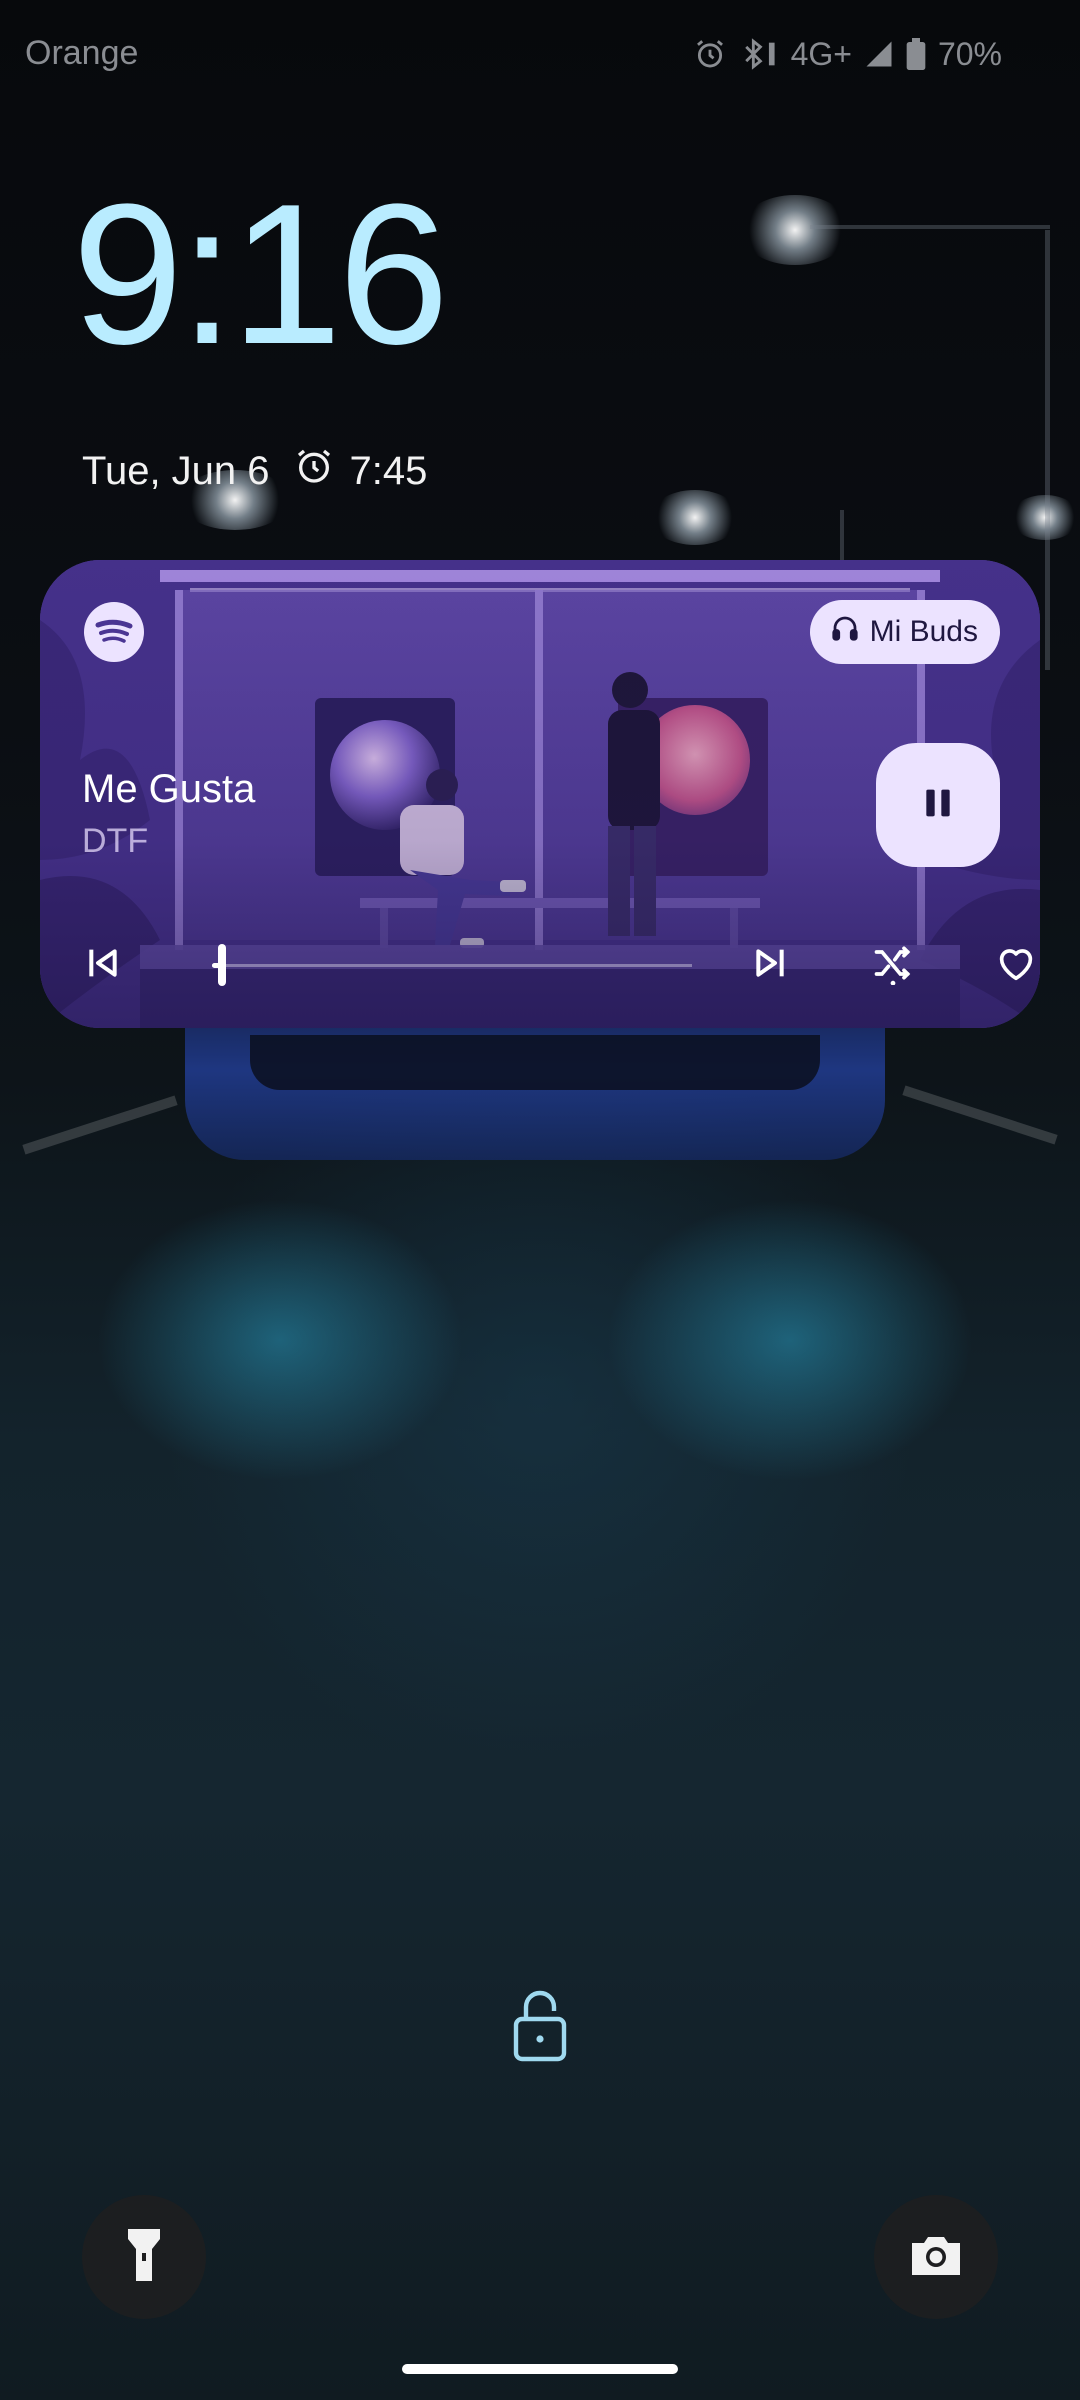 Image resolution: width=1080 pixels, height=2400 pixels. Describe the element at coordinates (845, 632) in the screenshot. I see `headphones-icon` at that location.